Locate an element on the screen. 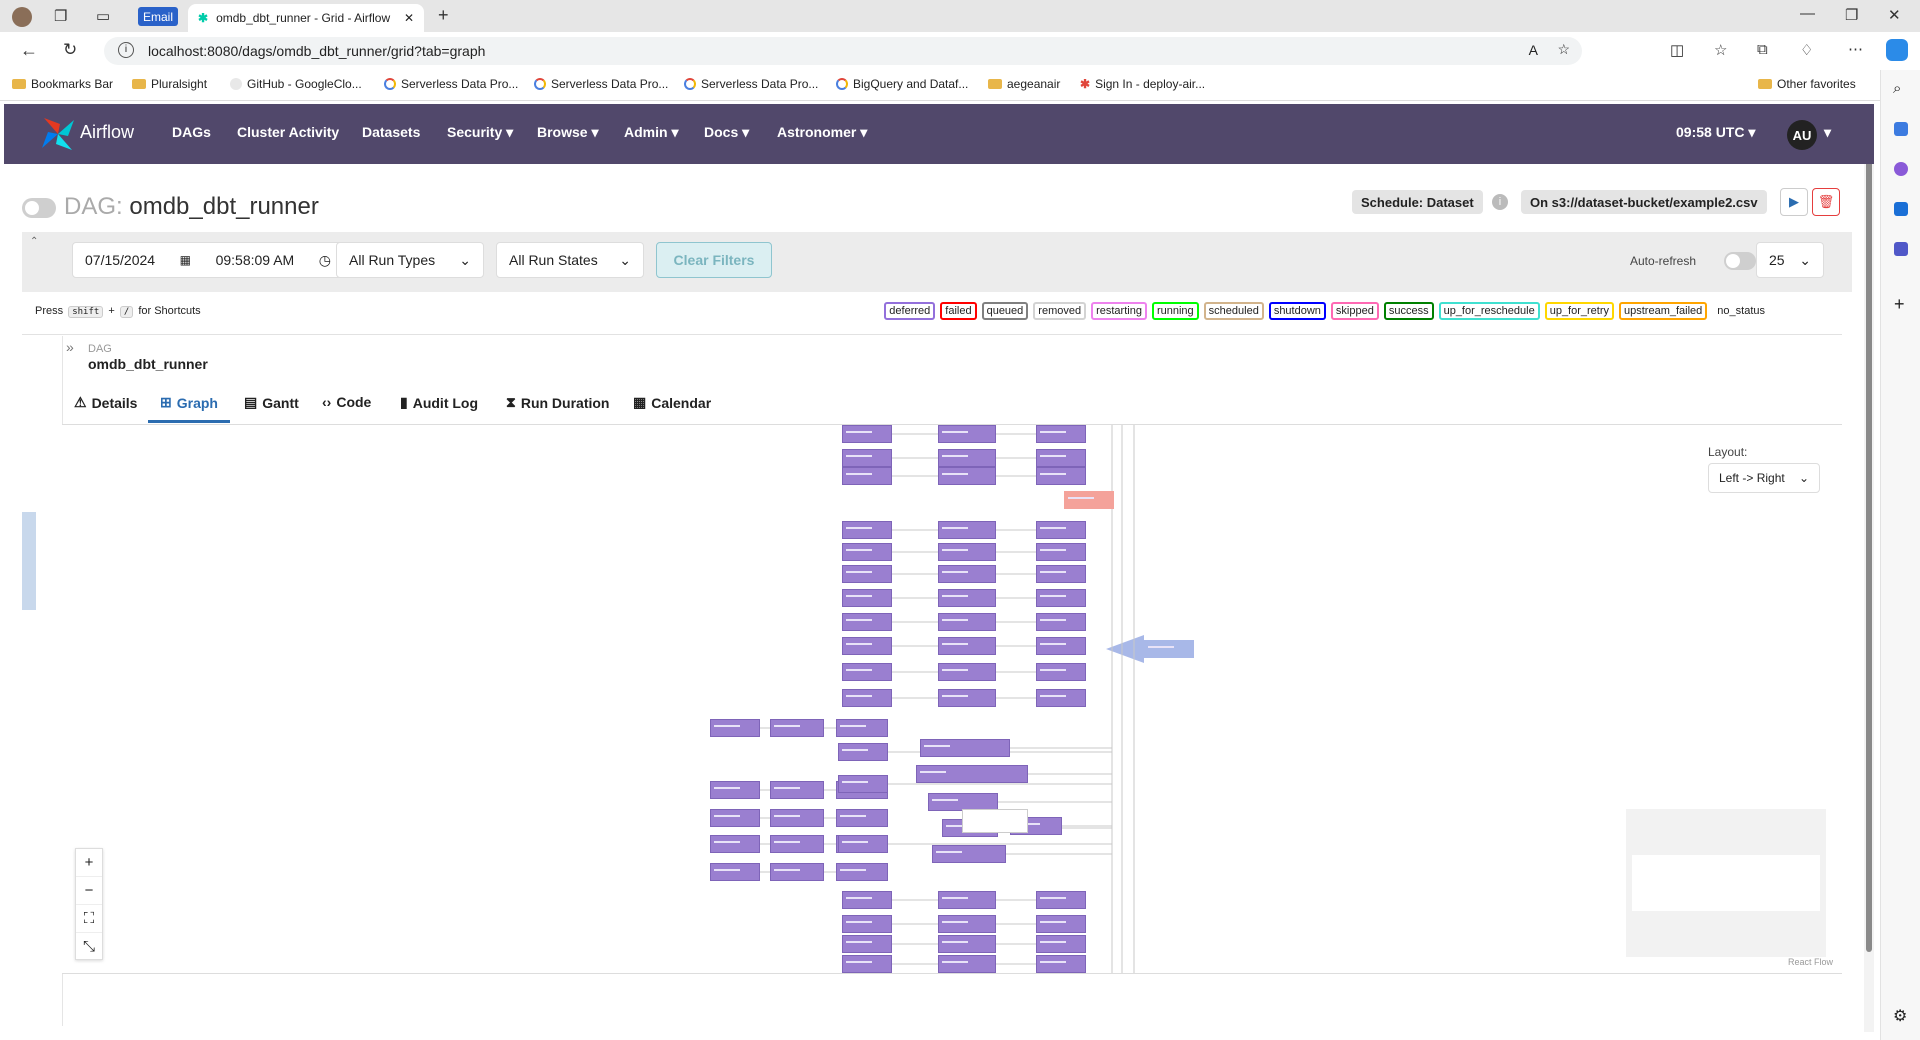 This screenshot has height=1040, width=1920. read-aloud-icon: A is located at coordinates (1533, 50).